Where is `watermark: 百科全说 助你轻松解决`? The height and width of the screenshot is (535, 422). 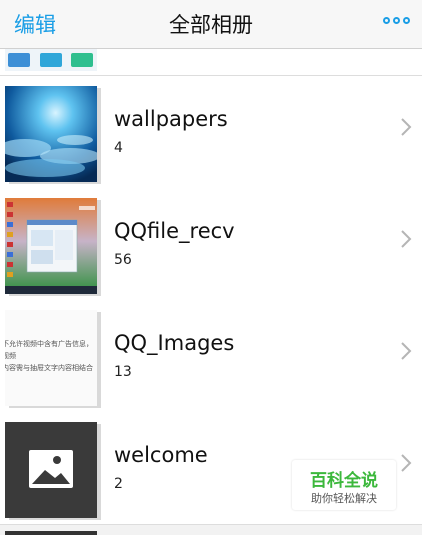
watermark: 百科全说 助你轻松解决 is located at coordinates (344, 485).